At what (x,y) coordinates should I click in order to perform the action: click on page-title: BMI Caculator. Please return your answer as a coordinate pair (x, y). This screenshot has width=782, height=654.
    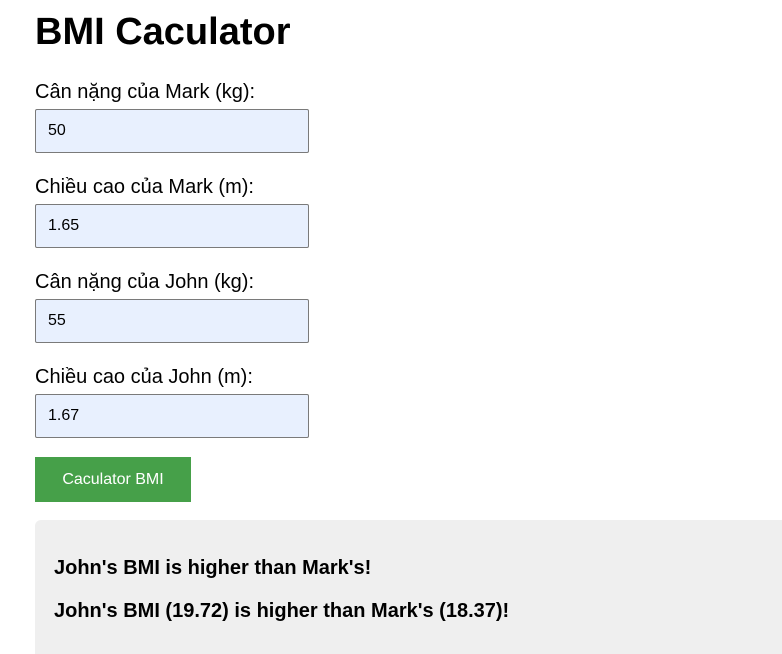
    Looking at the image, I should click on (163, 32).